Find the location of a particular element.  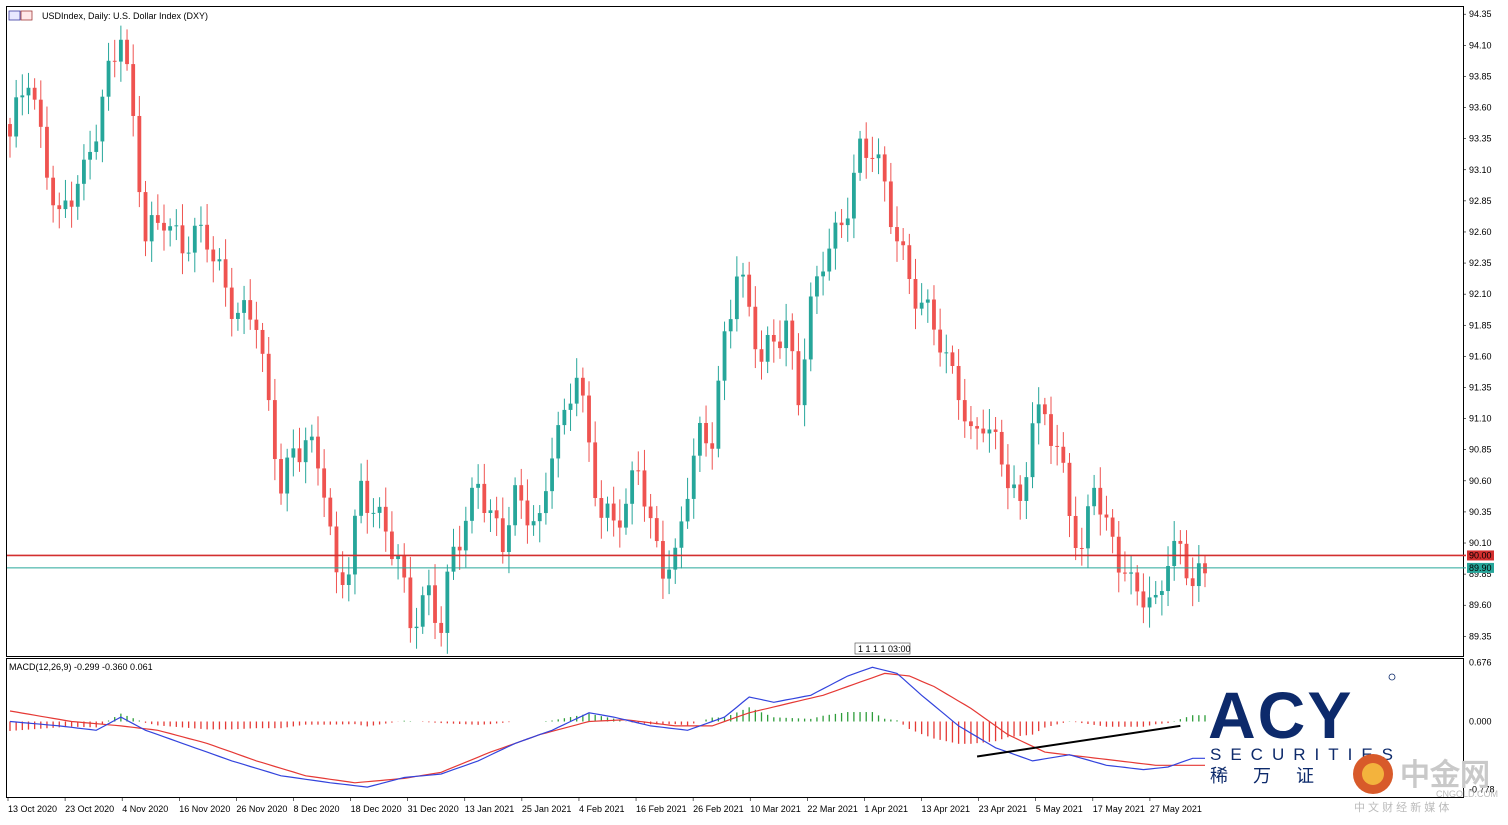

date-tick-label: 25 Jan 2021 is located at coordinates (547, 809).